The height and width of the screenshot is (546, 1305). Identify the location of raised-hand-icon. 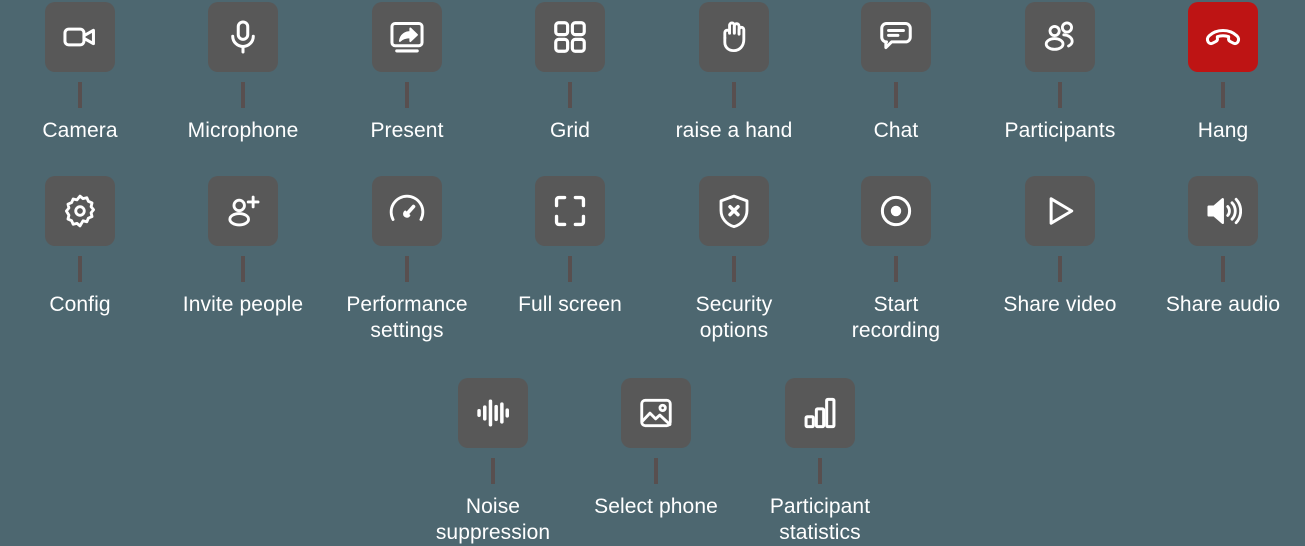
(734, 37).